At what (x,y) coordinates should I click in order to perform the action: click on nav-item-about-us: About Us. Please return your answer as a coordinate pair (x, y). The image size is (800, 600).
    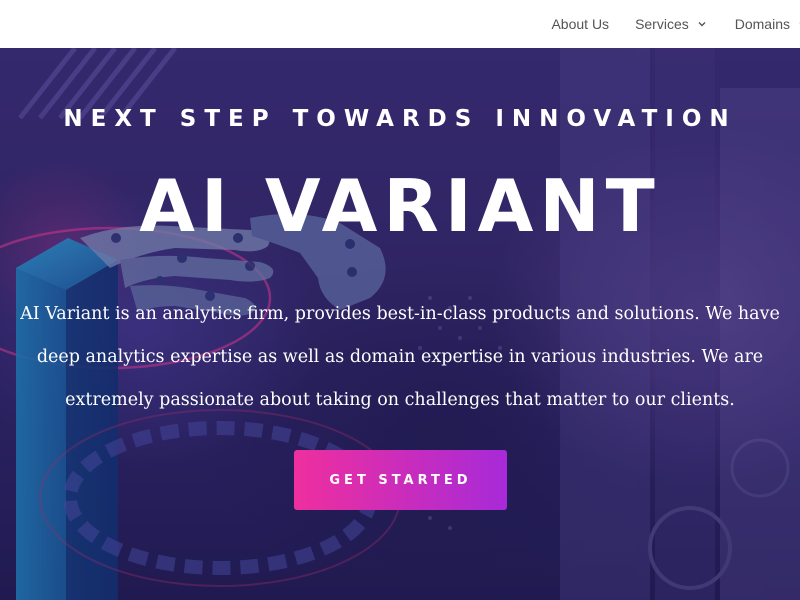
    Looking at the image, I should click on (580, 24).